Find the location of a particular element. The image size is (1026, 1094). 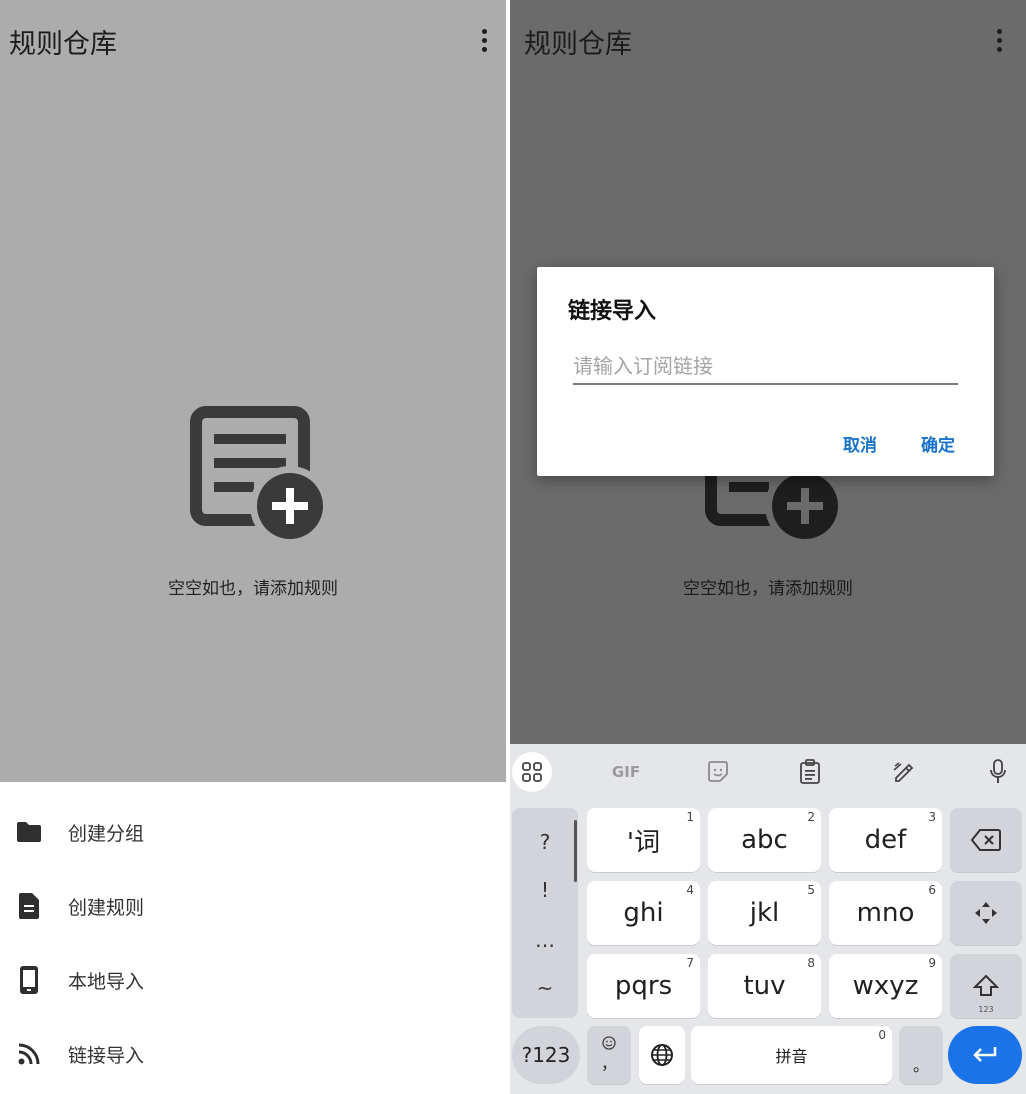

sheet-item-label: 创建规则 is located at coordinates (106, 907).